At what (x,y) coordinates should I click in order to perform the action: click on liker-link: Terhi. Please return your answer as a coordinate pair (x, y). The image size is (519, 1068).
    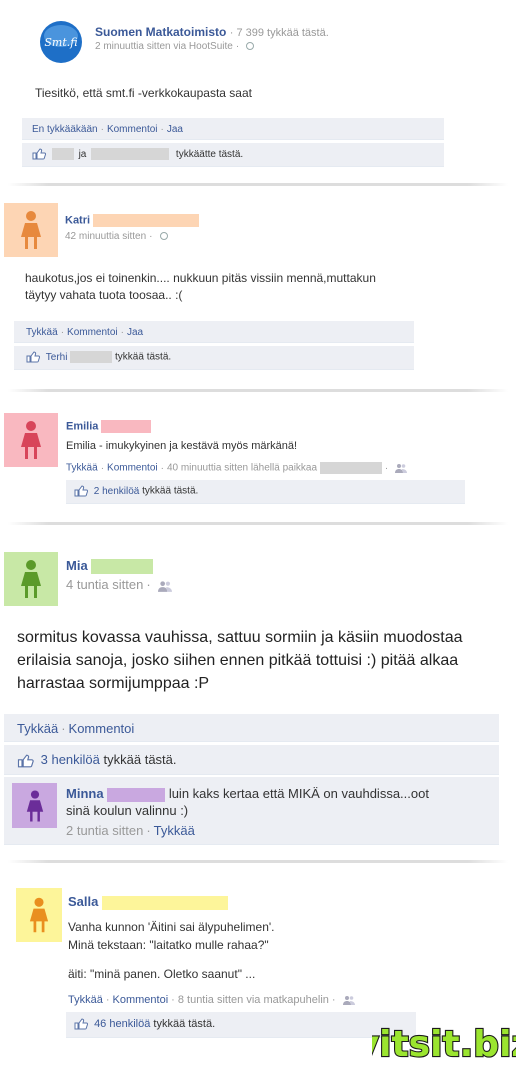
    Looking at the image, I should click on (57, 357).